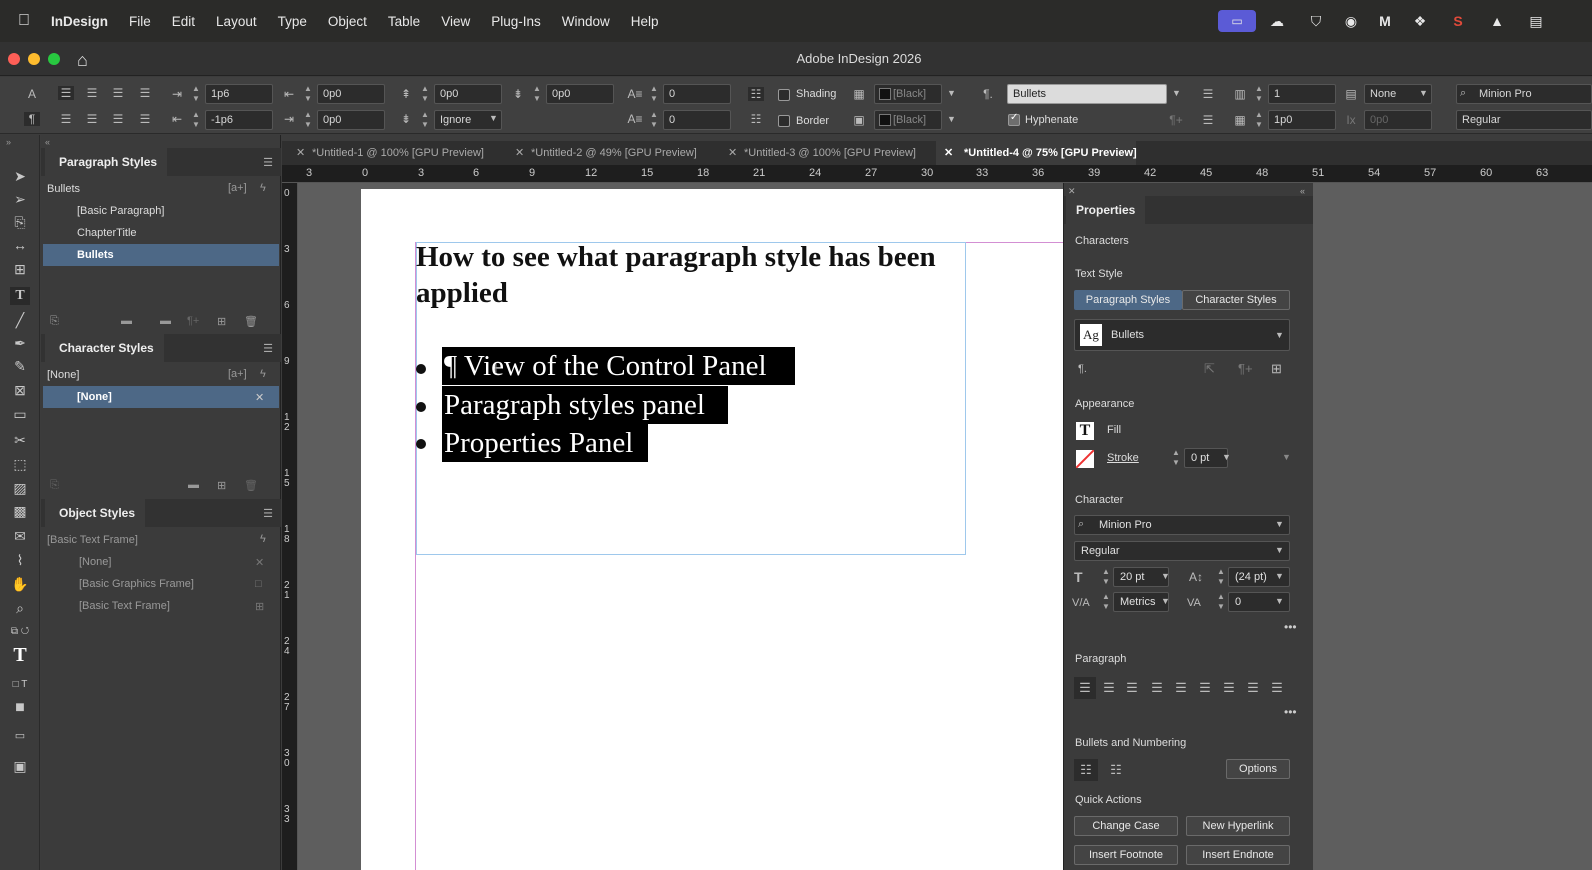 The width and height of the screenshot is (1592, 870). What do you see at coordinates (79, 21) in the screenshot?
I see `menu-indesign: InDesign` at bounding box center [79, 21].